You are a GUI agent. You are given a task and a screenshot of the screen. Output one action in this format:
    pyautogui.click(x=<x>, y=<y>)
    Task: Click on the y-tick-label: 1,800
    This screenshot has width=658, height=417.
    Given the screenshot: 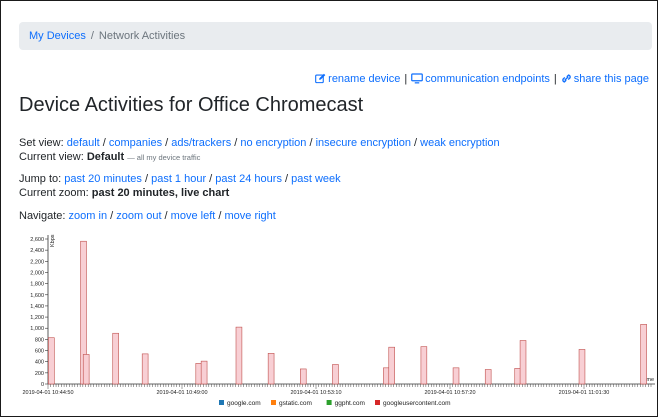 What is the action you would take?
    pyautogui.click(x=37, y=285)
    